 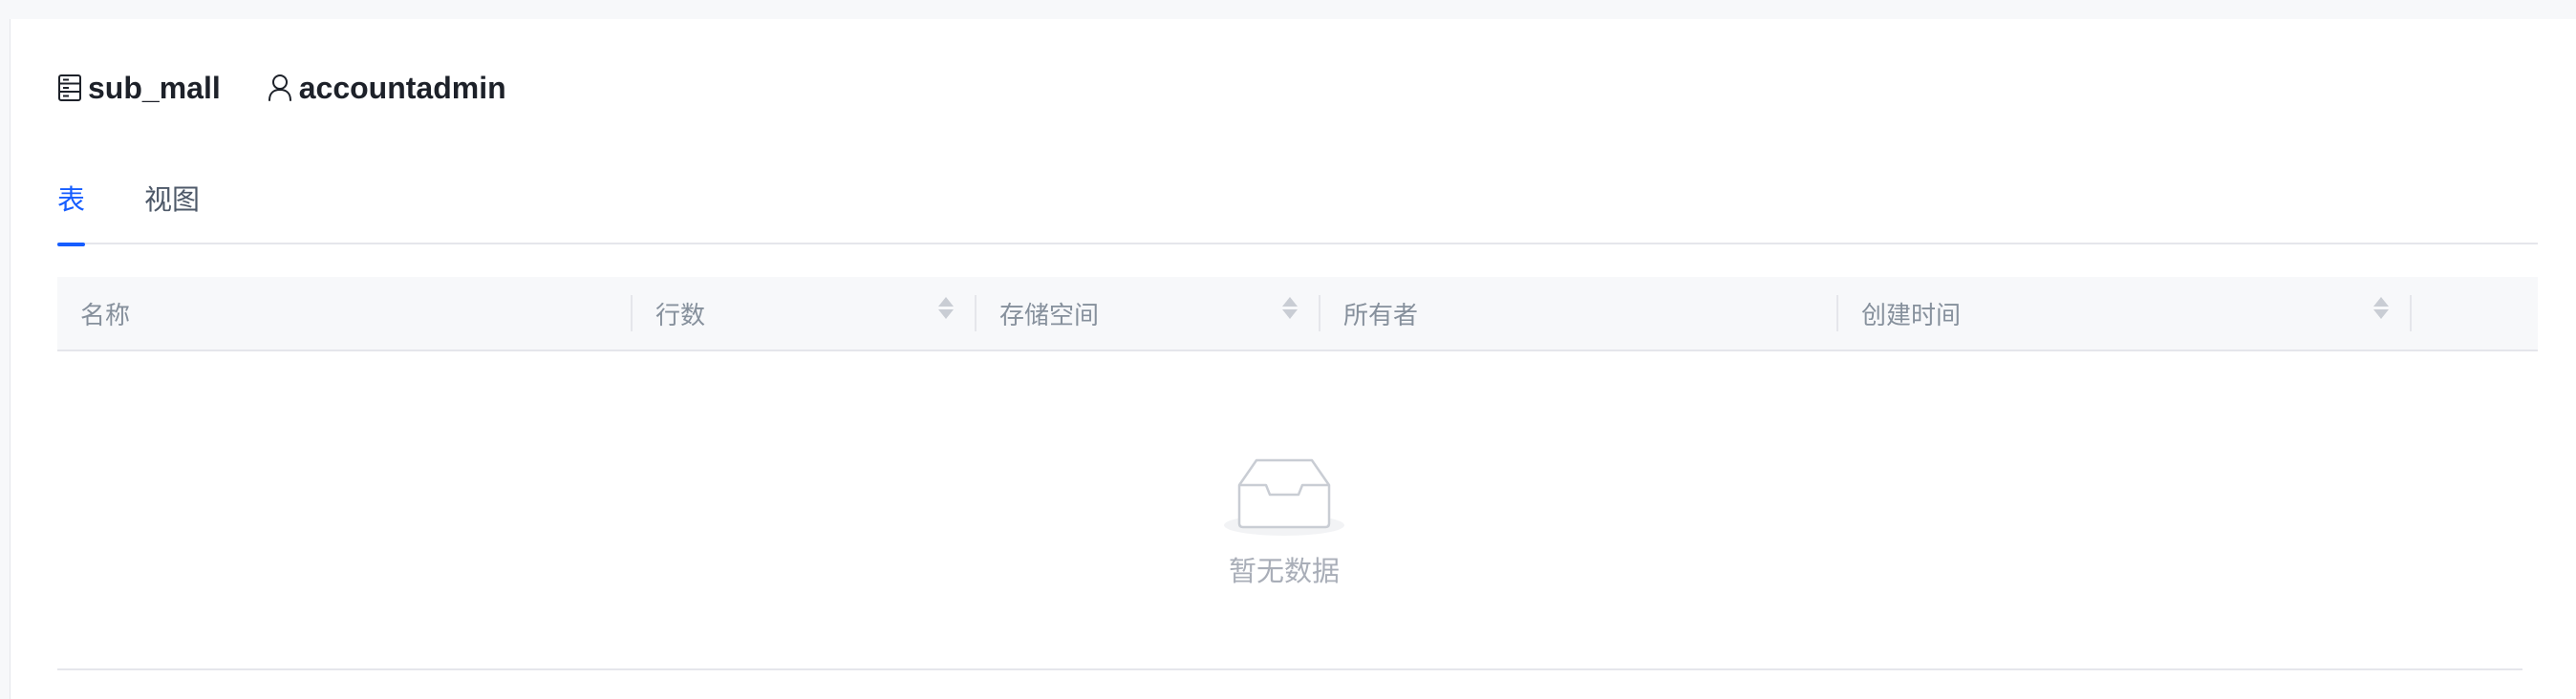 I want to click on column-header-name: 名称, so click(x=345, y=313).